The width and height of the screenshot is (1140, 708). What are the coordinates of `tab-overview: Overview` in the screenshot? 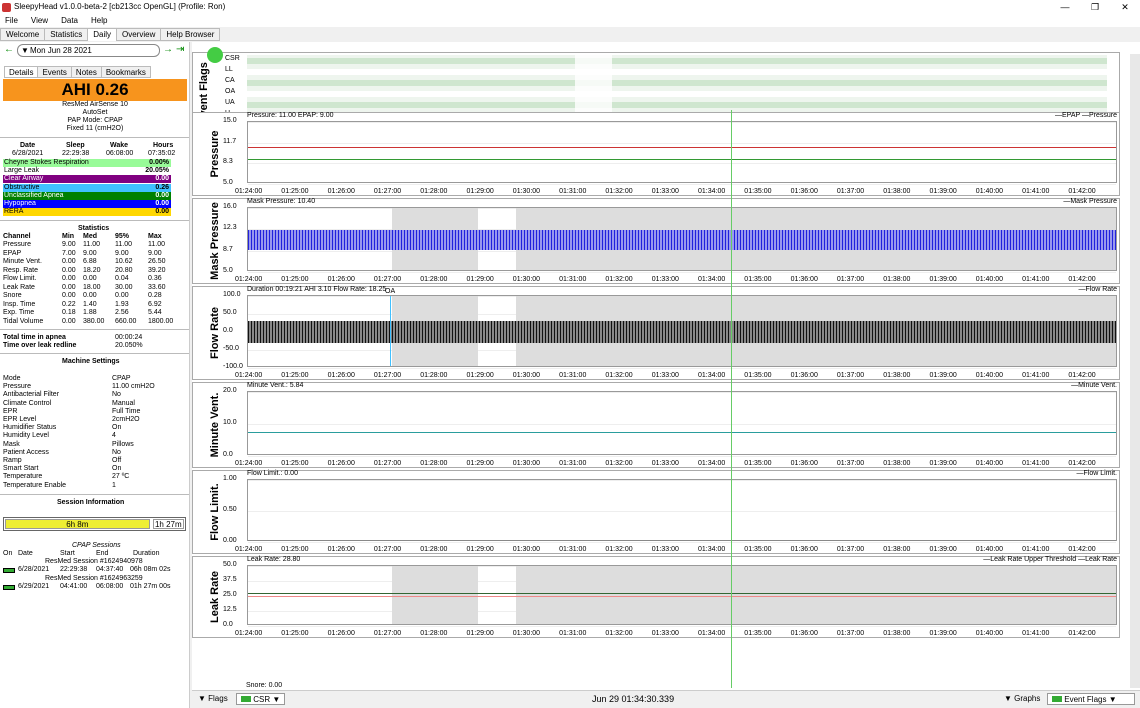 It's located at (139, 34).